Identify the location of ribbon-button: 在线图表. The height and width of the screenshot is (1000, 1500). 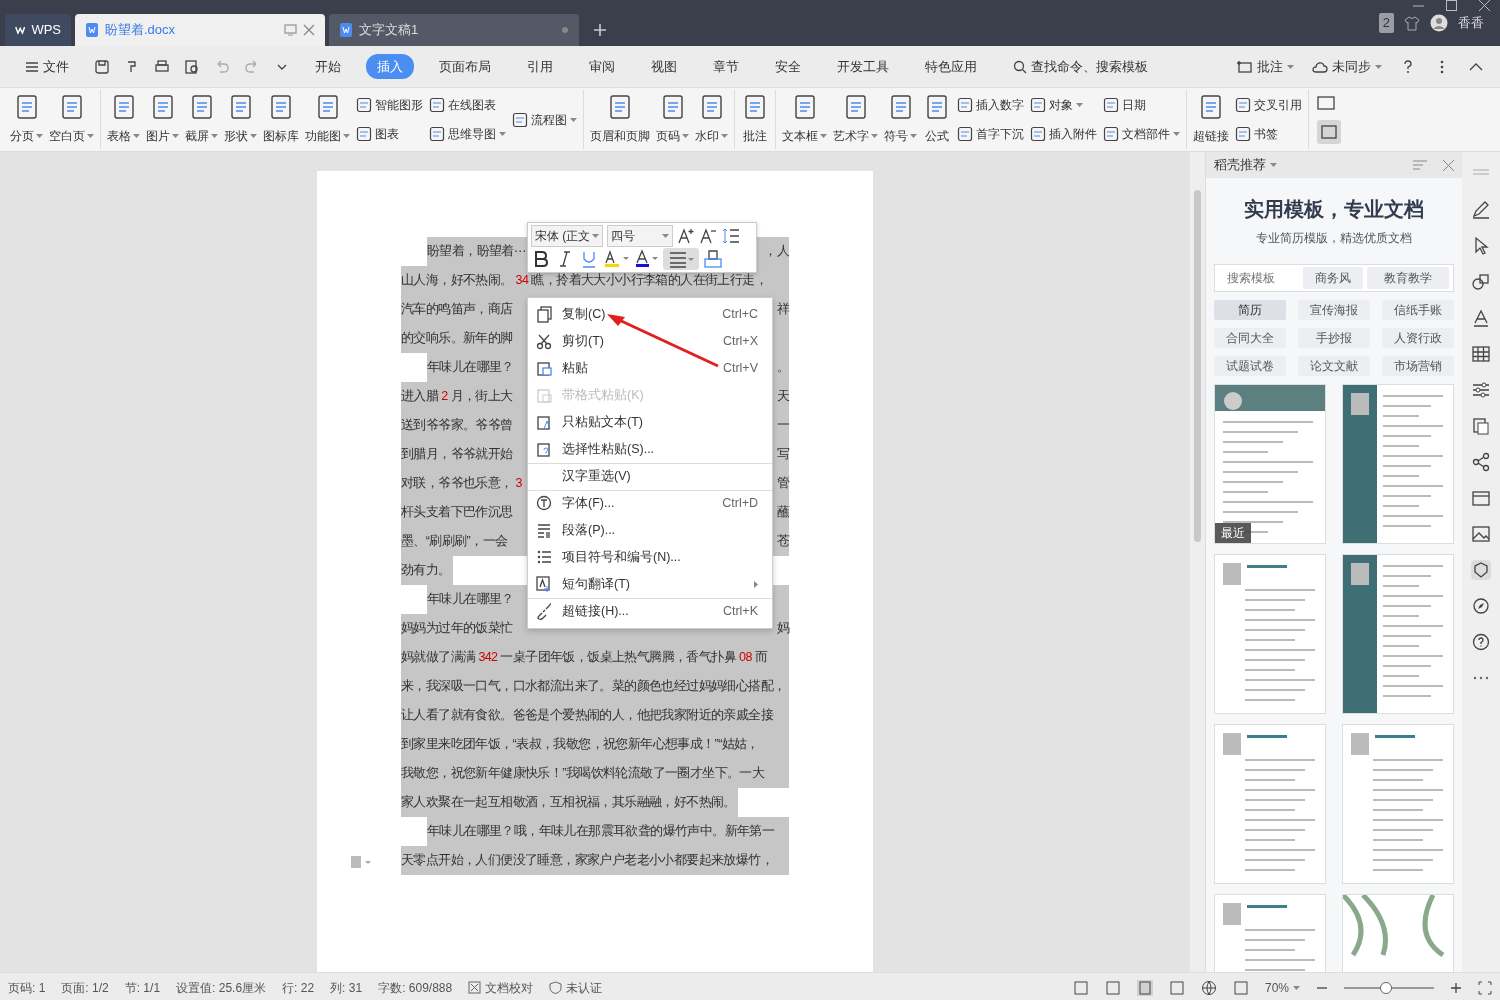
(467, 104).